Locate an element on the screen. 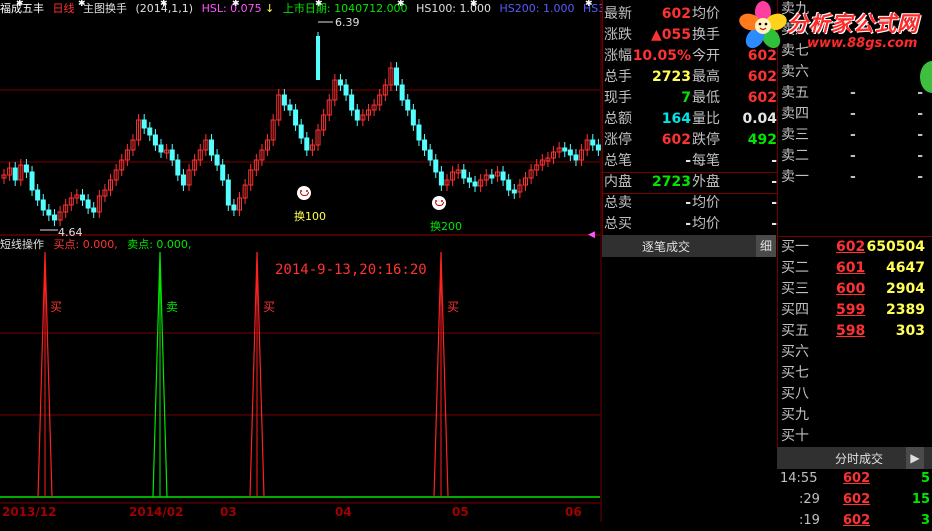 This screenshot has width=932, height=531. trade-price: 602 is located at coordinates (857, 478).